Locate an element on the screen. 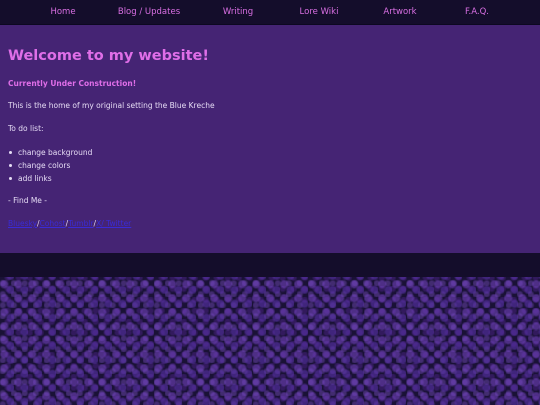  nav-blog-link: Blog / Updates is located at coordinates (149, 12).